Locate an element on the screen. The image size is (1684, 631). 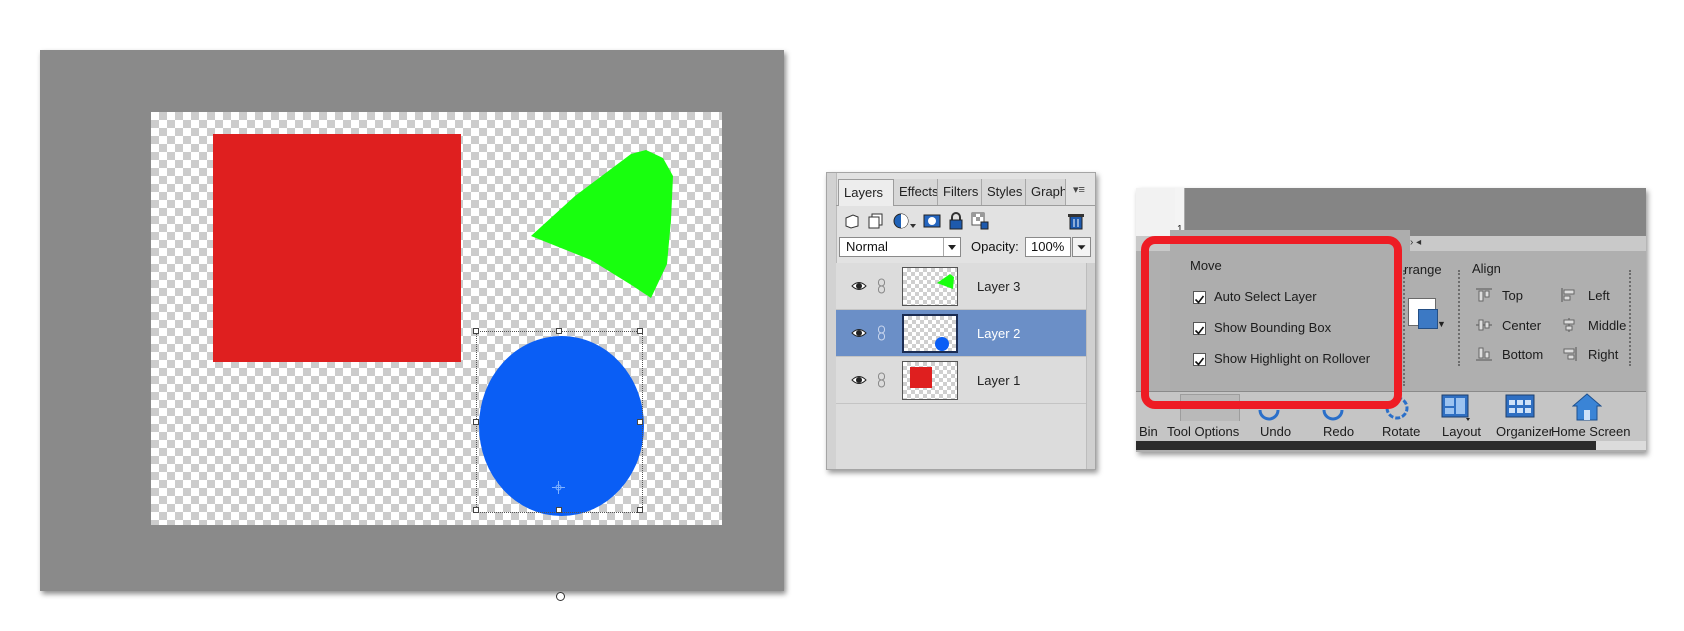
reference-point-icon is located at coordinates (558, 487).